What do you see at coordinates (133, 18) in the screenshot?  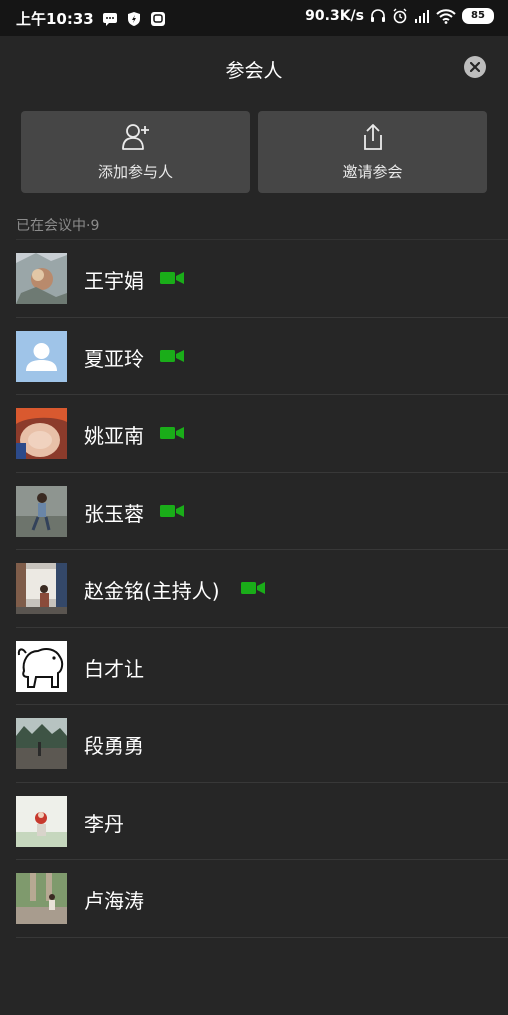 I see `shield-bolt-icon` at bounding box center [133, 18].